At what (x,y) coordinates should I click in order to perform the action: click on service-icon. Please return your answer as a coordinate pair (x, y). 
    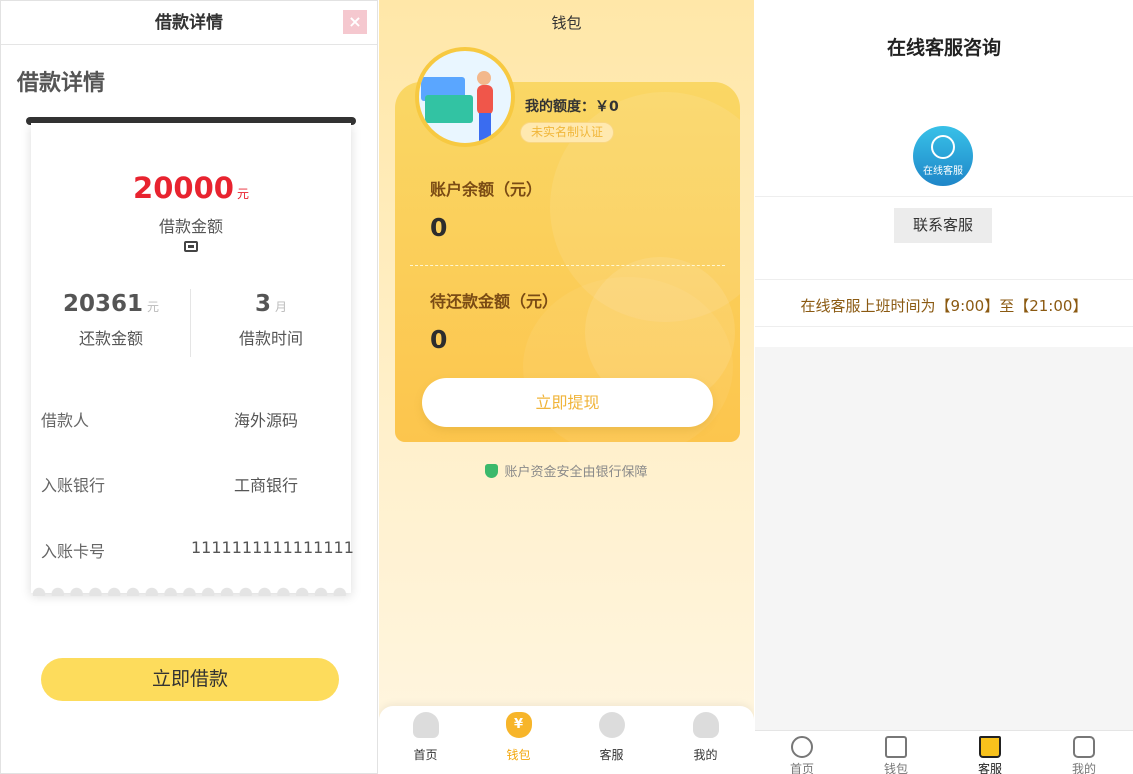
    Looking at the image, I should click on (611, 725).